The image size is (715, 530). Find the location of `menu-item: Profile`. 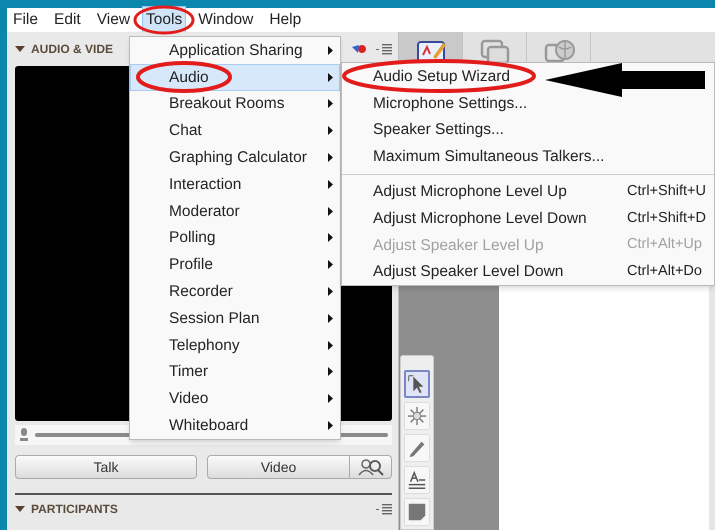

menu-item: Profile is located at coordinates (235, 264).